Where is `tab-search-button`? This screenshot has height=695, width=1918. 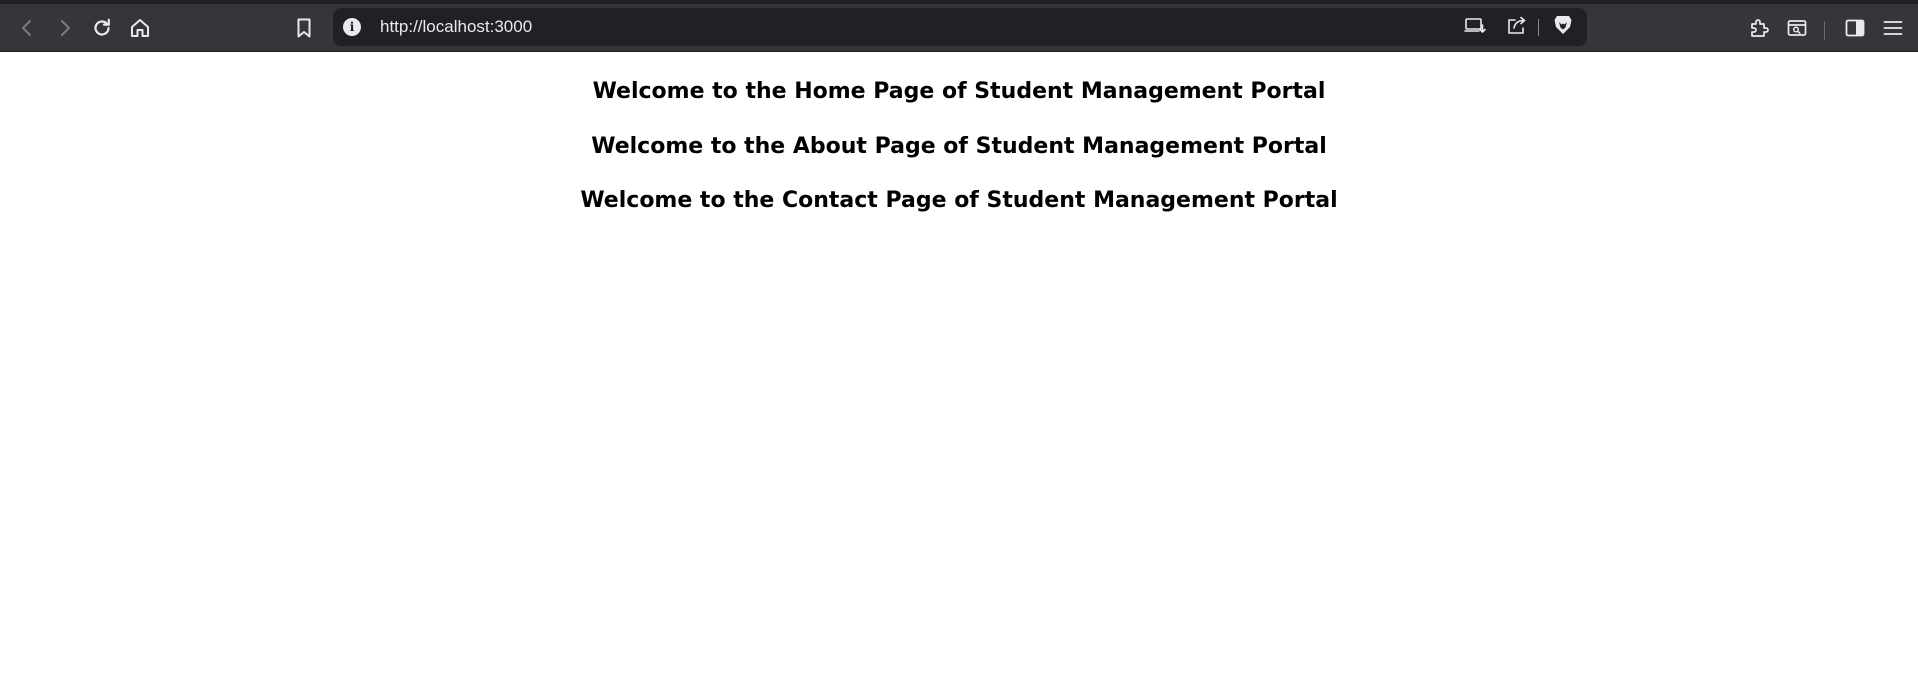
tab-search-button is located at coordinates (1797, 28).